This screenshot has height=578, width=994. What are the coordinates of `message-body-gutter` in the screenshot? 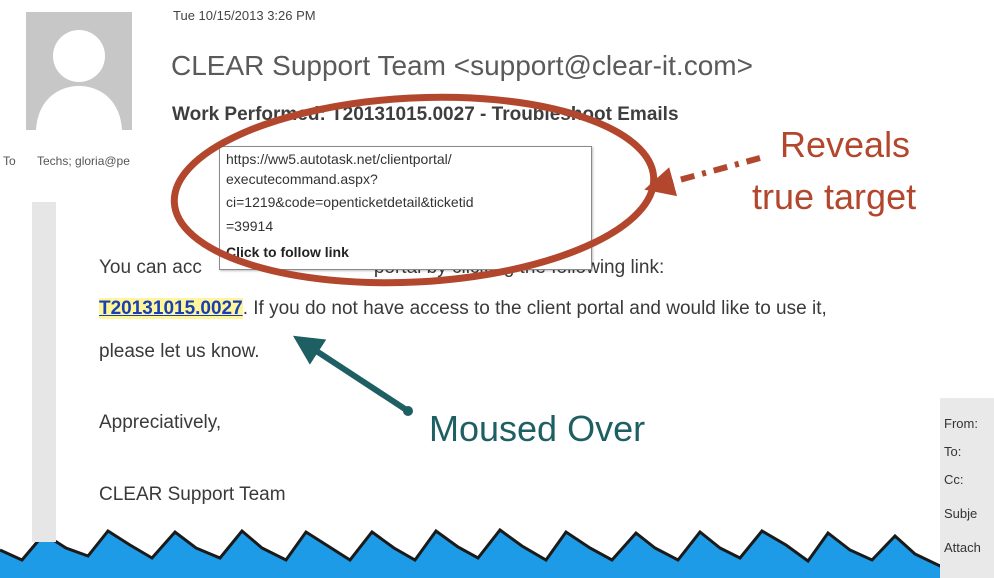 It's located at (44, 372).